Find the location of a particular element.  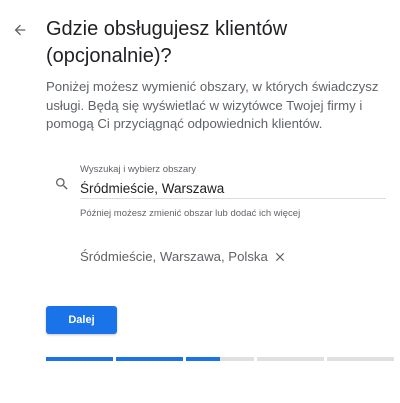

remove-area-button is located at coordinates (280, 257).